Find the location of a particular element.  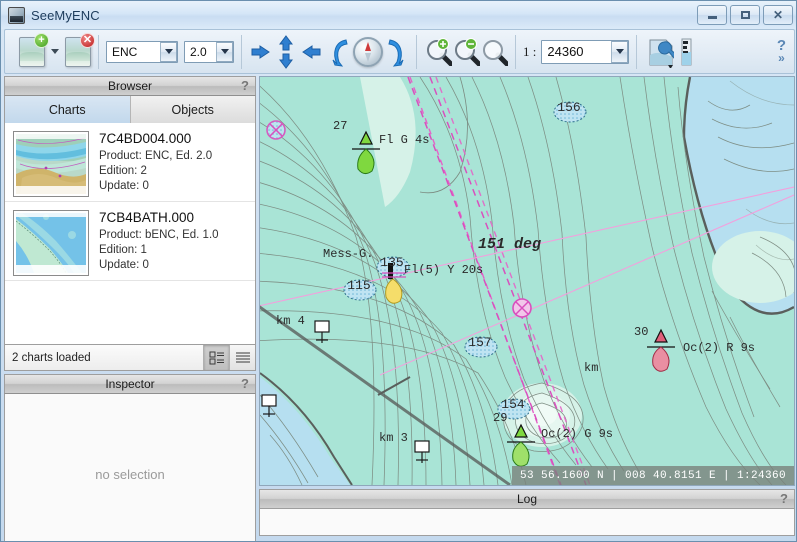

tab-objects-label: Objects is located at coordinates (192, 109).